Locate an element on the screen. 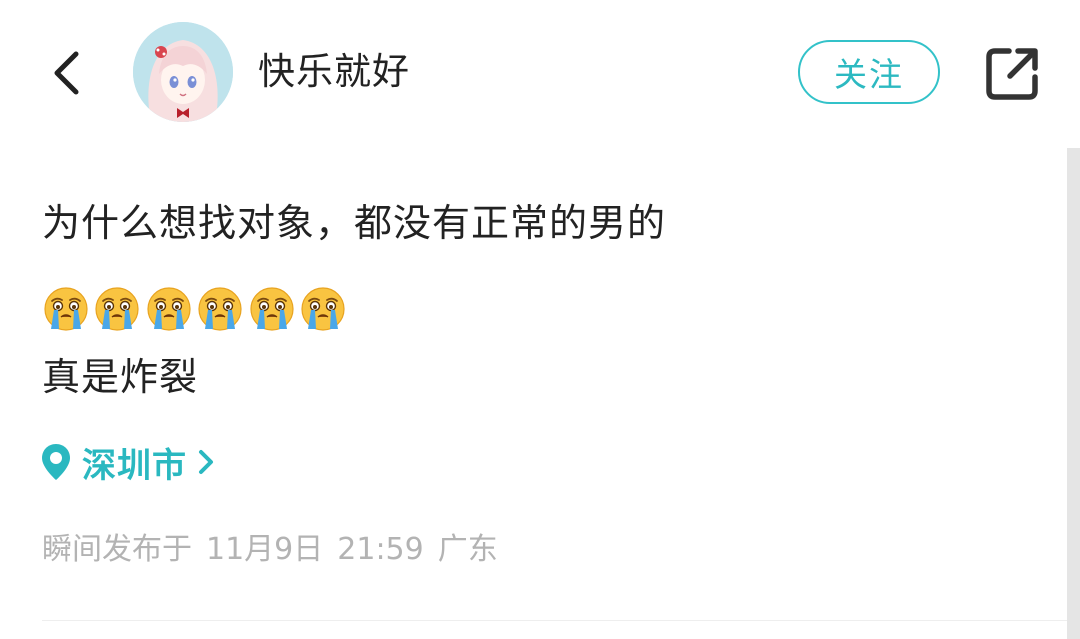 The width and height of the screenshot is (1080, 639). post-date: 11月9日 is located at coordinates (265, 549).